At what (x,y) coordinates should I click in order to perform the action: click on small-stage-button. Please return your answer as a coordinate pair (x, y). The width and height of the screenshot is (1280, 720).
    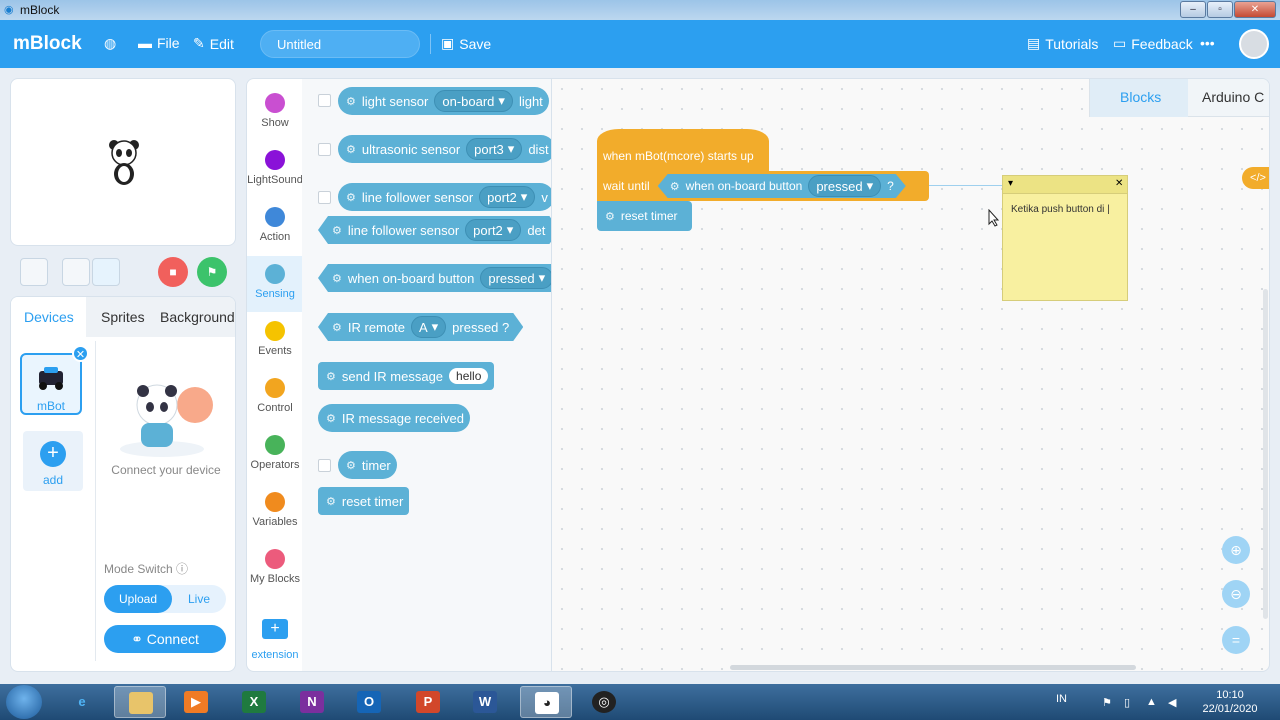
    Looking at the image, I should click on (76, 272).